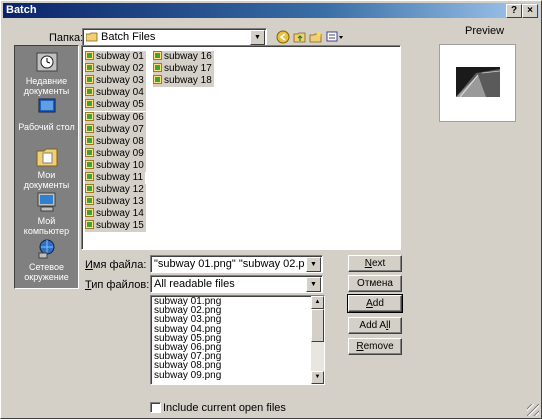 The height and width of the screenshot is (419, 542). Describe the element at coordinates (46, 74) in the screenshot. I see `place-recent: Недавние документы` at that location.